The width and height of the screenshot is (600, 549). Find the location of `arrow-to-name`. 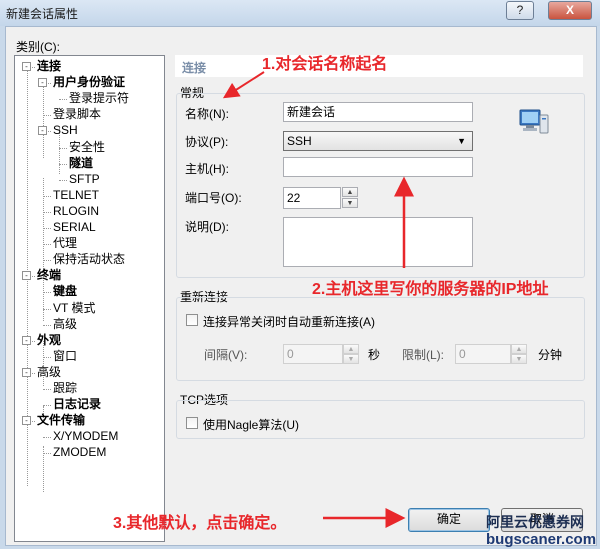

arrow-to-name is located at coordinates (243, 85).